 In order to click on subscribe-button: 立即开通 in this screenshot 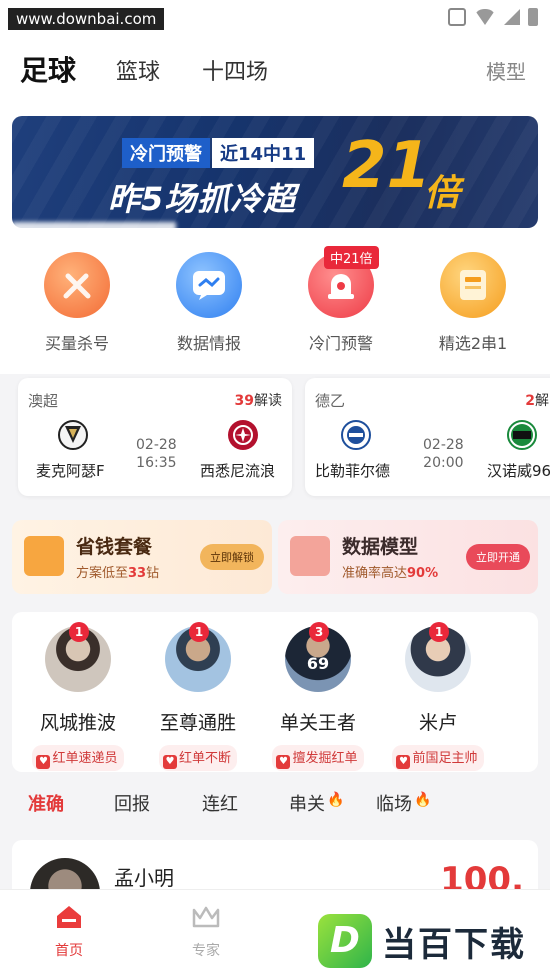, I will do `click(498, 557)`.